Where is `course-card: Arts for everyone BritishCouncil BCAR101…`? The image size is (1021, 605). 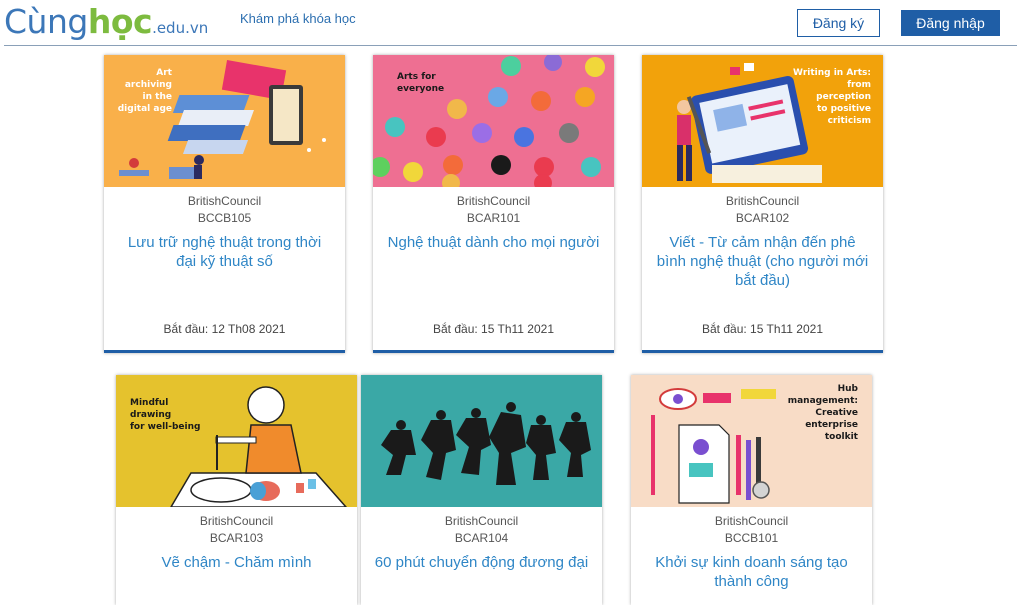
course-card: Arts for everyone BritishCouncil BCAR101… is located at coordinates (493, 204).